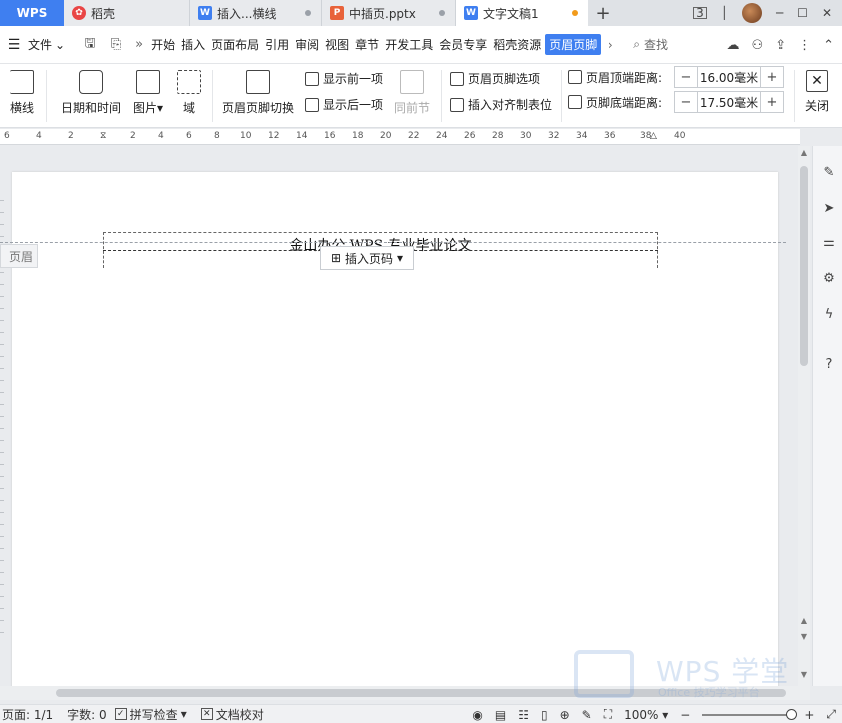  Describe the element at coordinates (150, 714) in the screenshot. I see `spell-check-button: ✓ 拼写检查 ▾` at that location.